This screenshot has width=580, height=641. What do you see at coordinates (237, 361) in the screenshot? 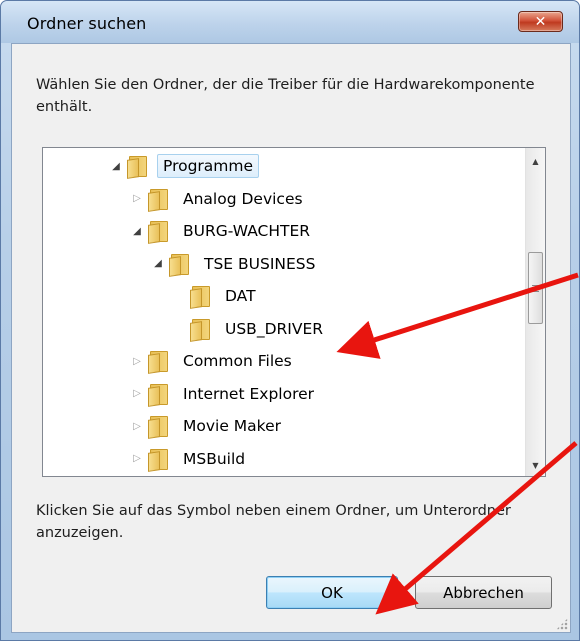
I see `tree-item-label: Common Files` at bounding box center [237, 361].